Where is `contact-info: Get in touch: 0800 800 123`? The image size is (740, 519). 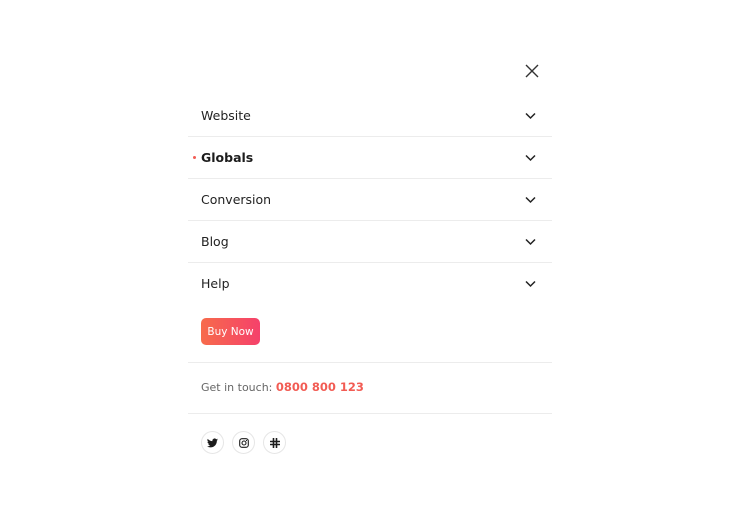 contact-info: Get in touch: 0800 800 123 is located at coordinates (282, 387).